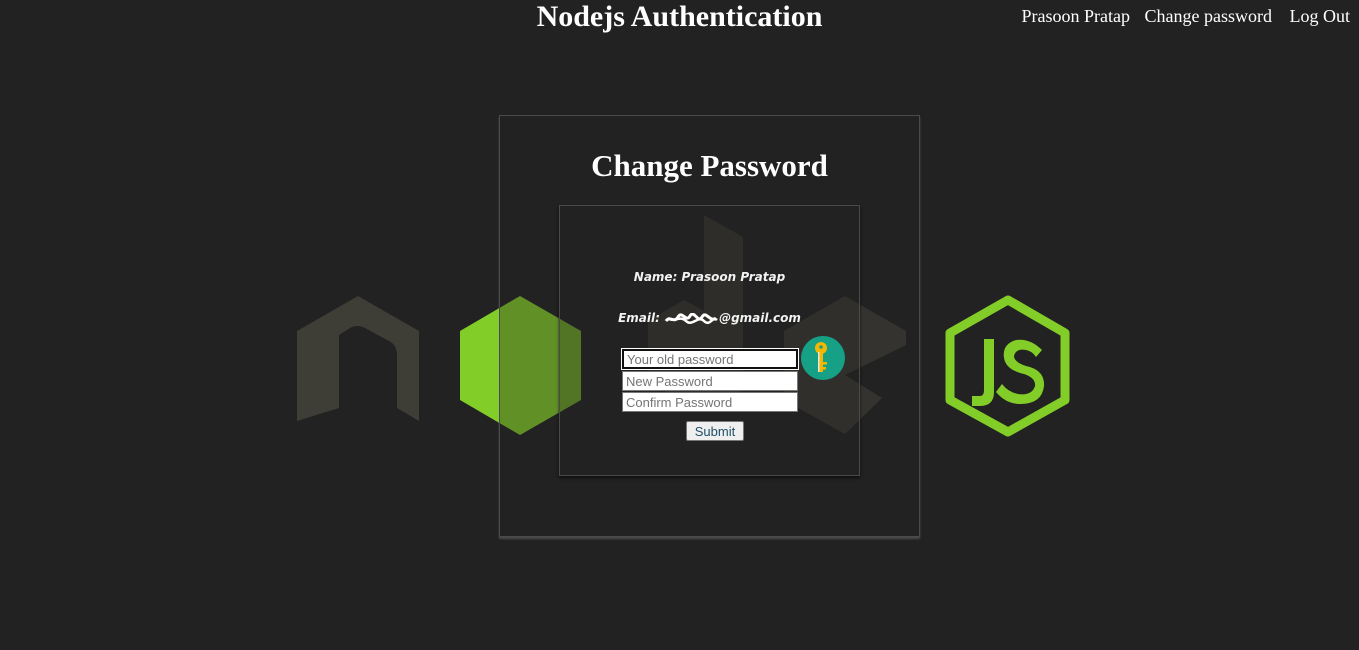 The height and width of the screenshot is (650, 1359). Describe the element at coordinates (710, 381) in the screenshot. I see `new-password-input` at that location.